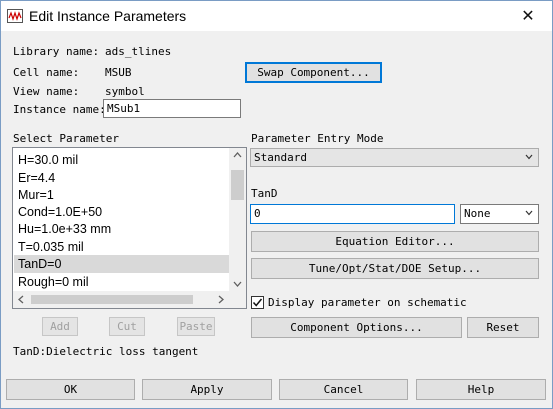 The height and width of the screenshot is (409, 553). I want to click on list-item: T=0.035 mil, so click(51, 247).